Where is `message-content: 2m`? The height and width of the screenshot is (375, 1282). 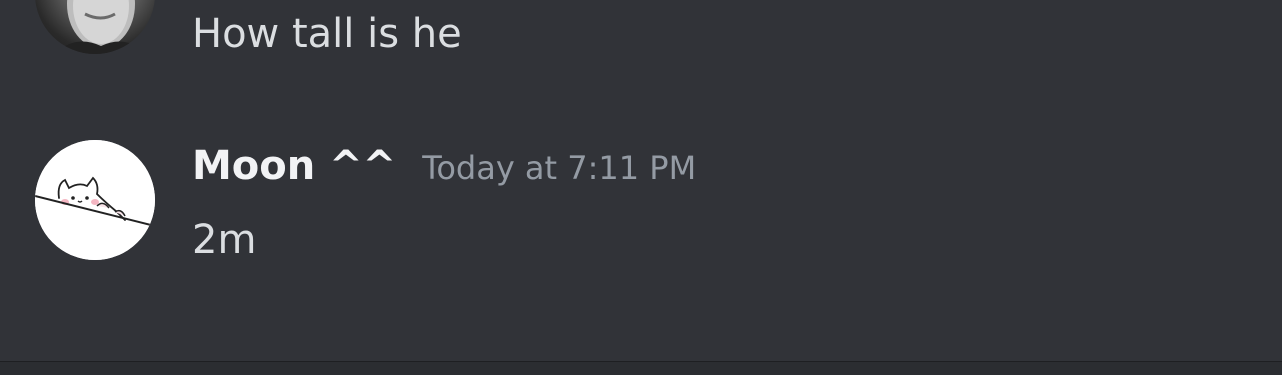 message-content: 2m is located at coordinates (224, 240).